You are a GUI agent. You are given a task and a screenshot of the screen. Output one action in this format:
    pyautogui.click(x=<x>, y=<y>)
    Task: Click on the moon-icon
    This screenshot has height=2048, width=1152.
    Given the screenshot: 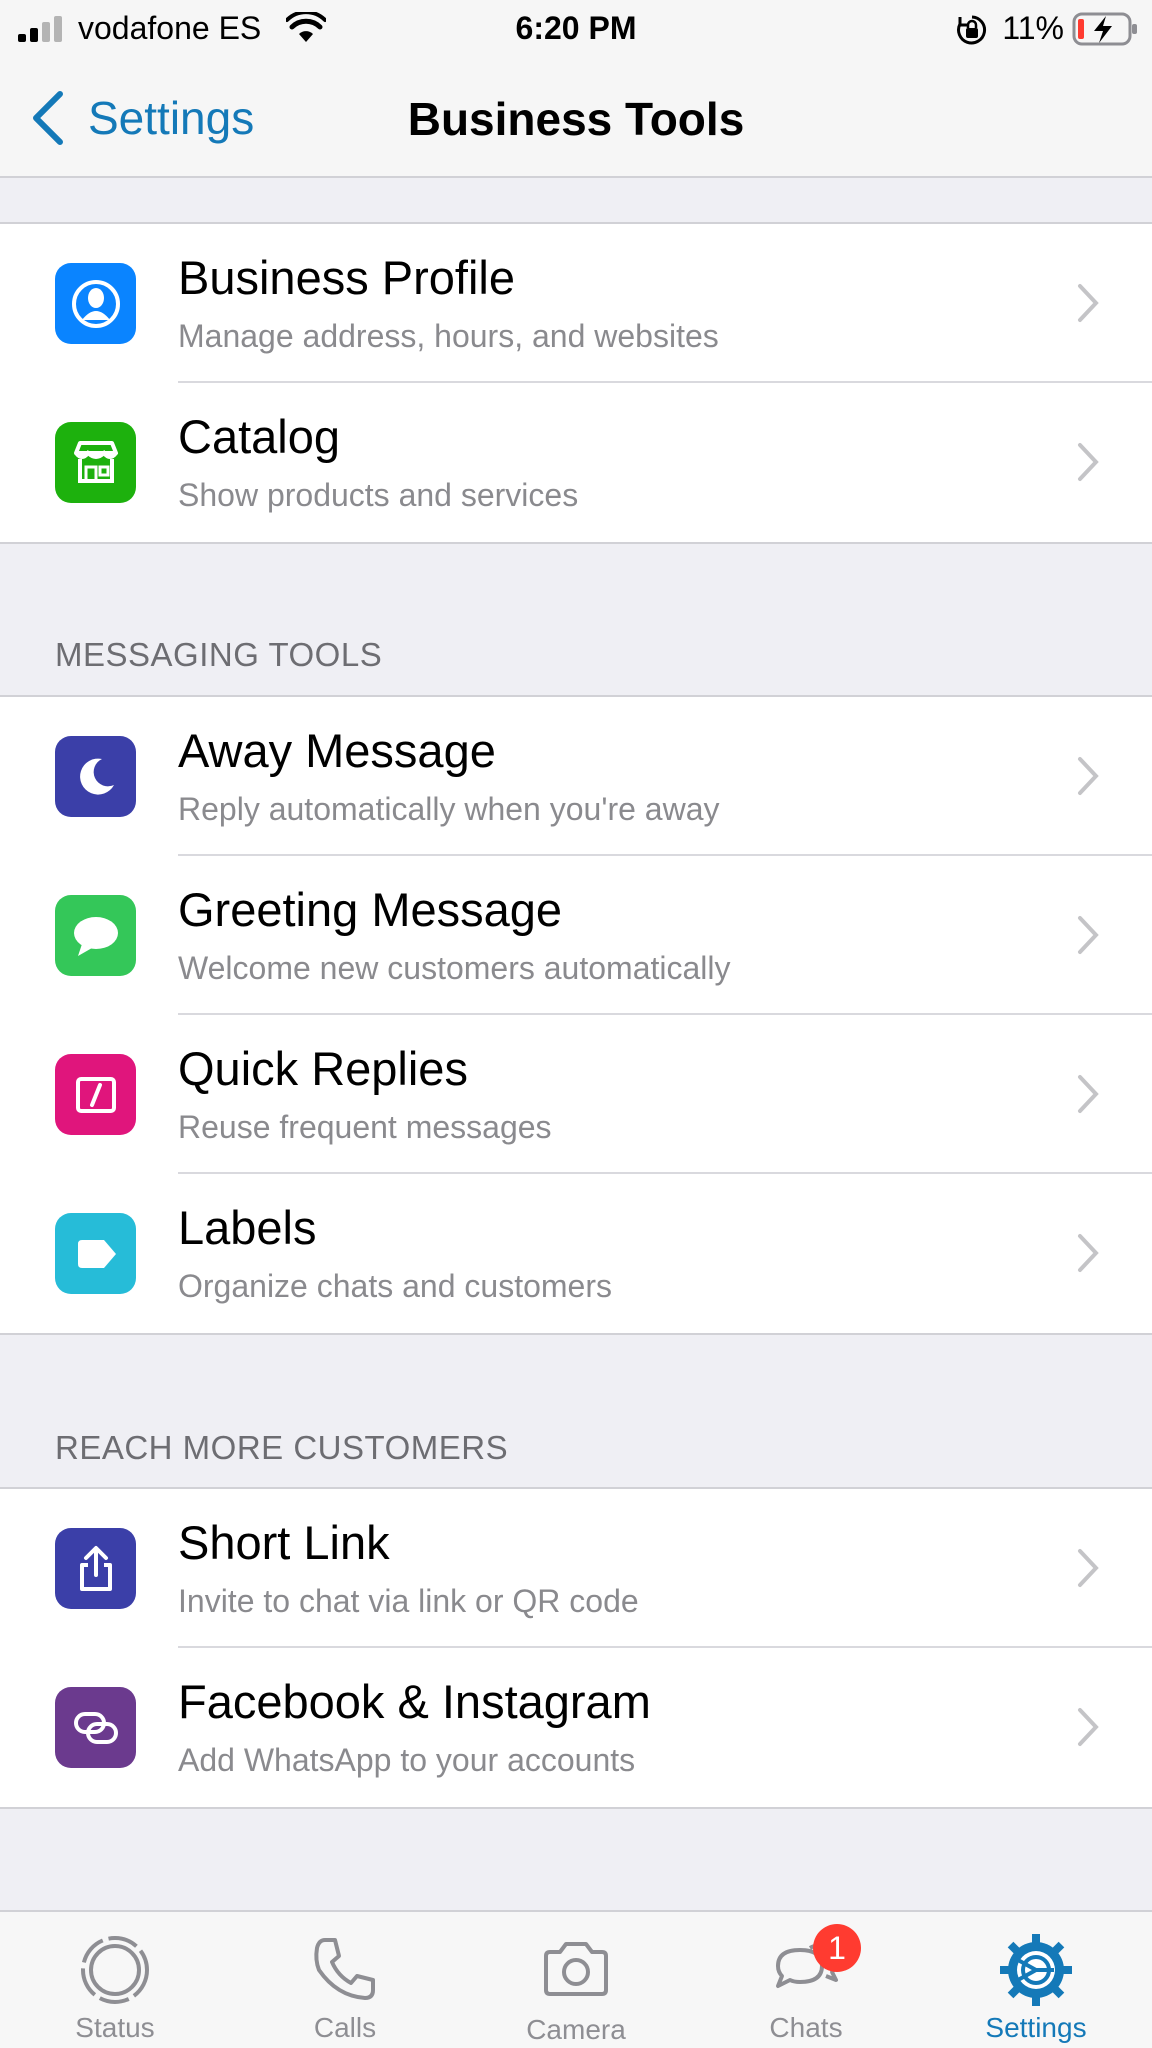 What is the action you would take?
    pyautogui.click(x=95, y=776)
    